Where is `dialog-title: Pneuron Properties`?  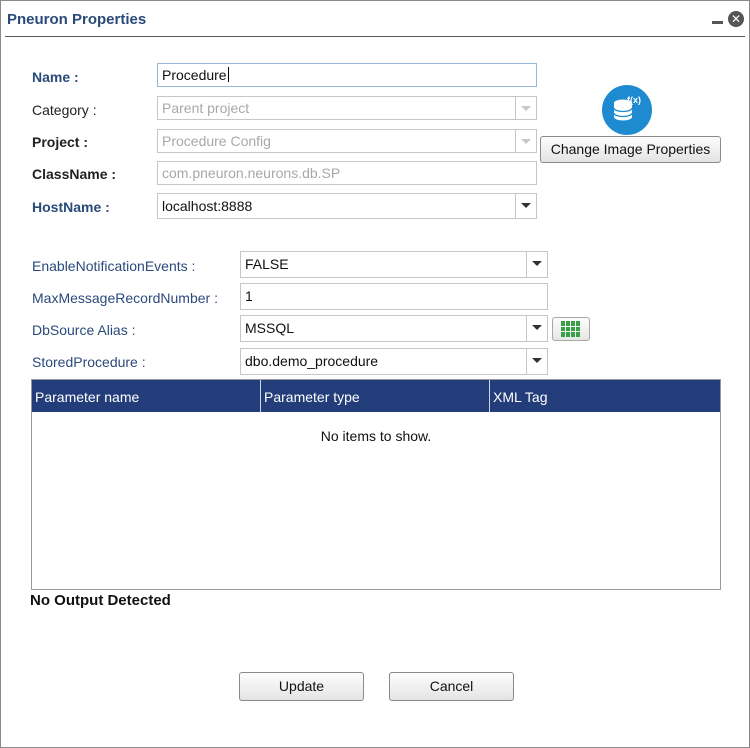
dialog-title: Pneuron Properties is located at coordinates (77, 19).